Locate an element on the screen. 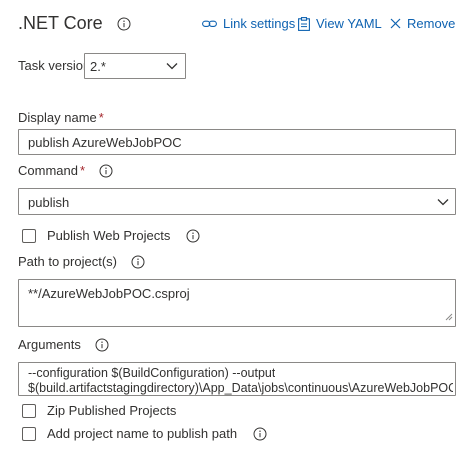  remove-label: Remove is located at coordinates (431, 23).